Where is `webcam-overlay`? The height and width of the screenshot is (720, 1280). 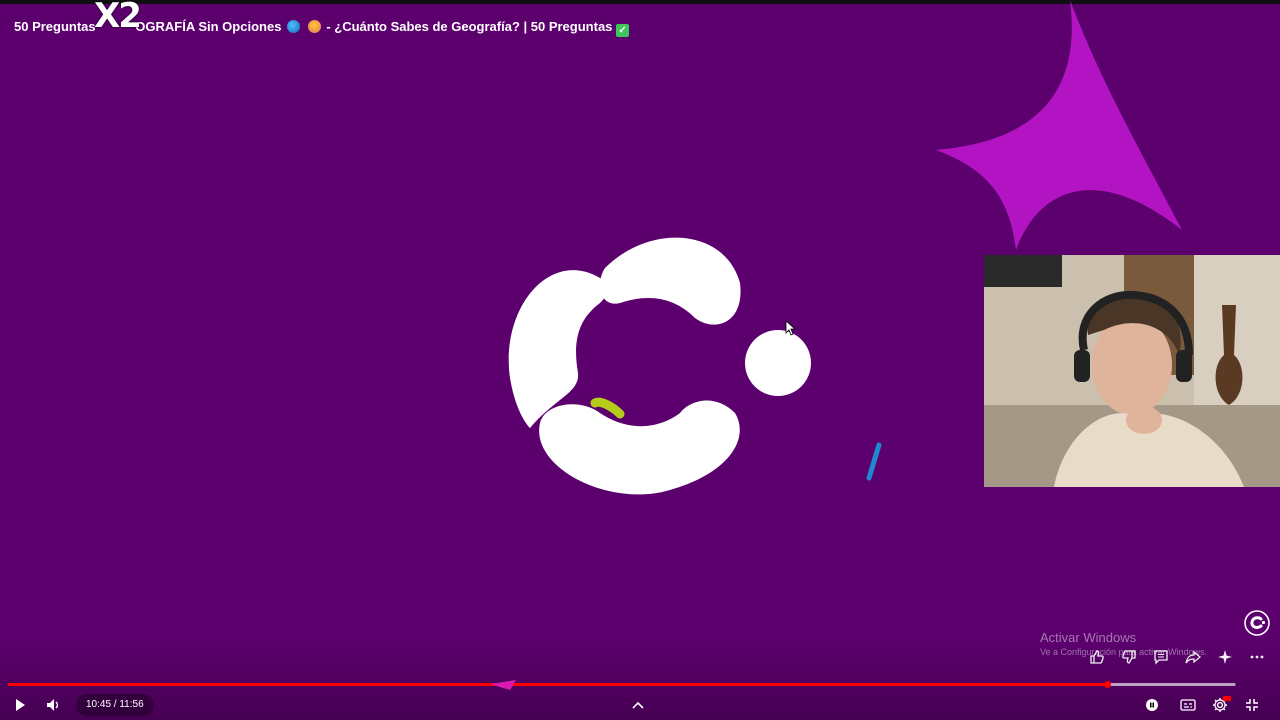 webcam-overlay is located at coordinates (1132, 371).